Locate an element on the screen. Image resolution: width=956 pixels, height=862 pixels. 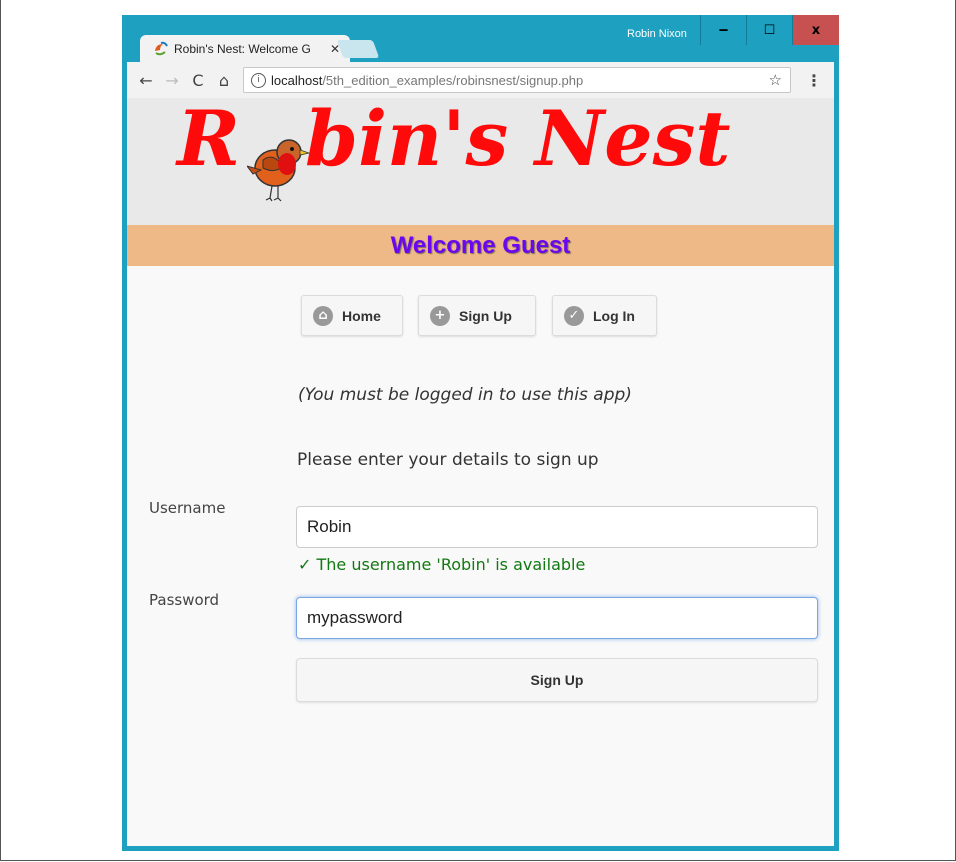
logo-letter-r: R is located at coordinates (209, 140).